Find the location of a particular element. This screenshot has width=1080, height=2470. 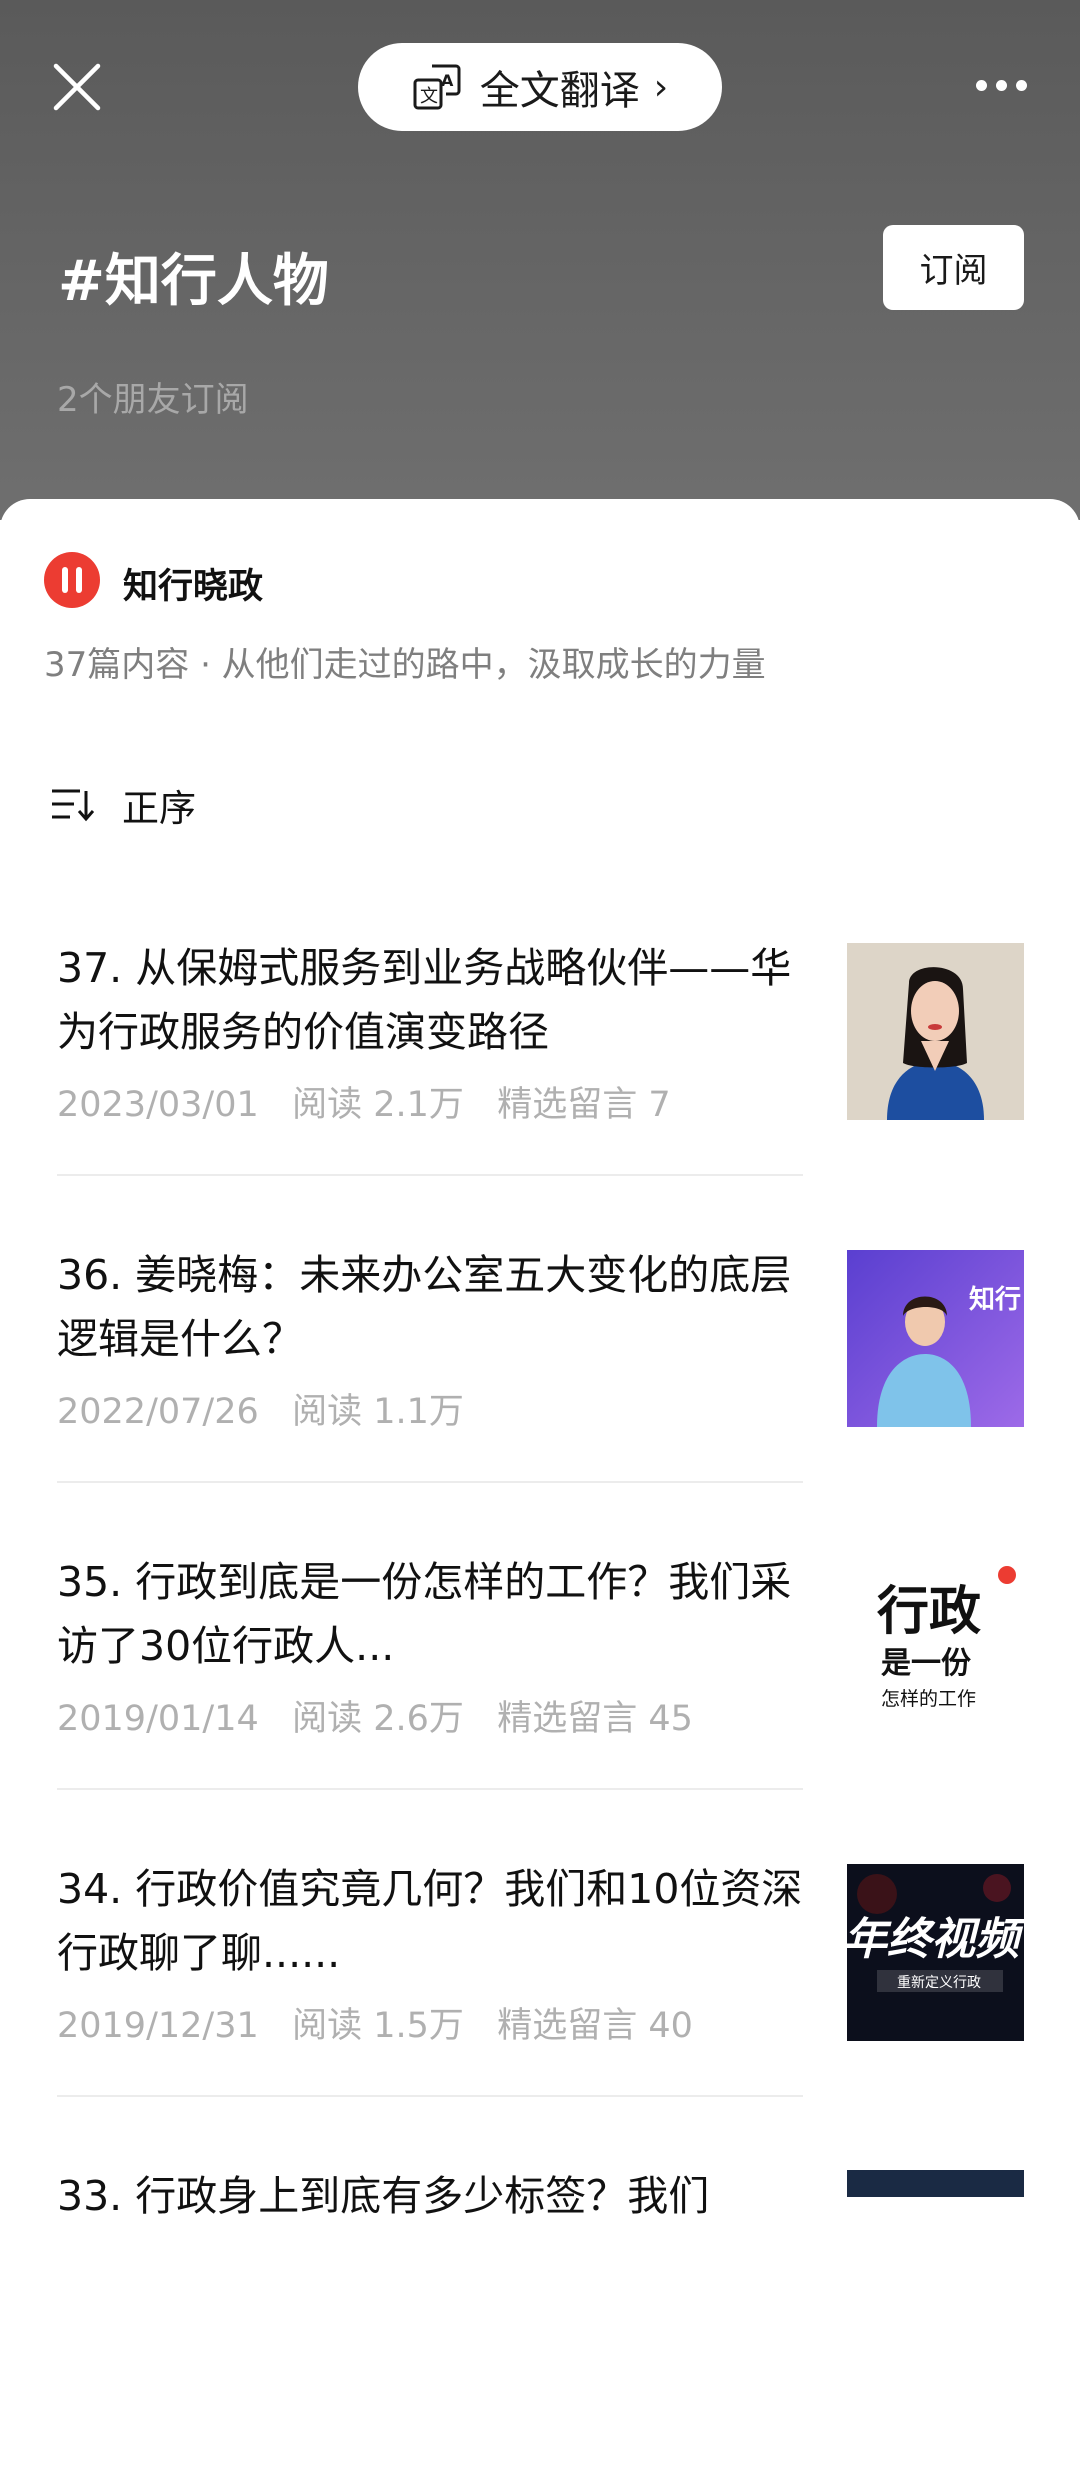

sort-toggle: 正序 is located at coordinates (123, 805).